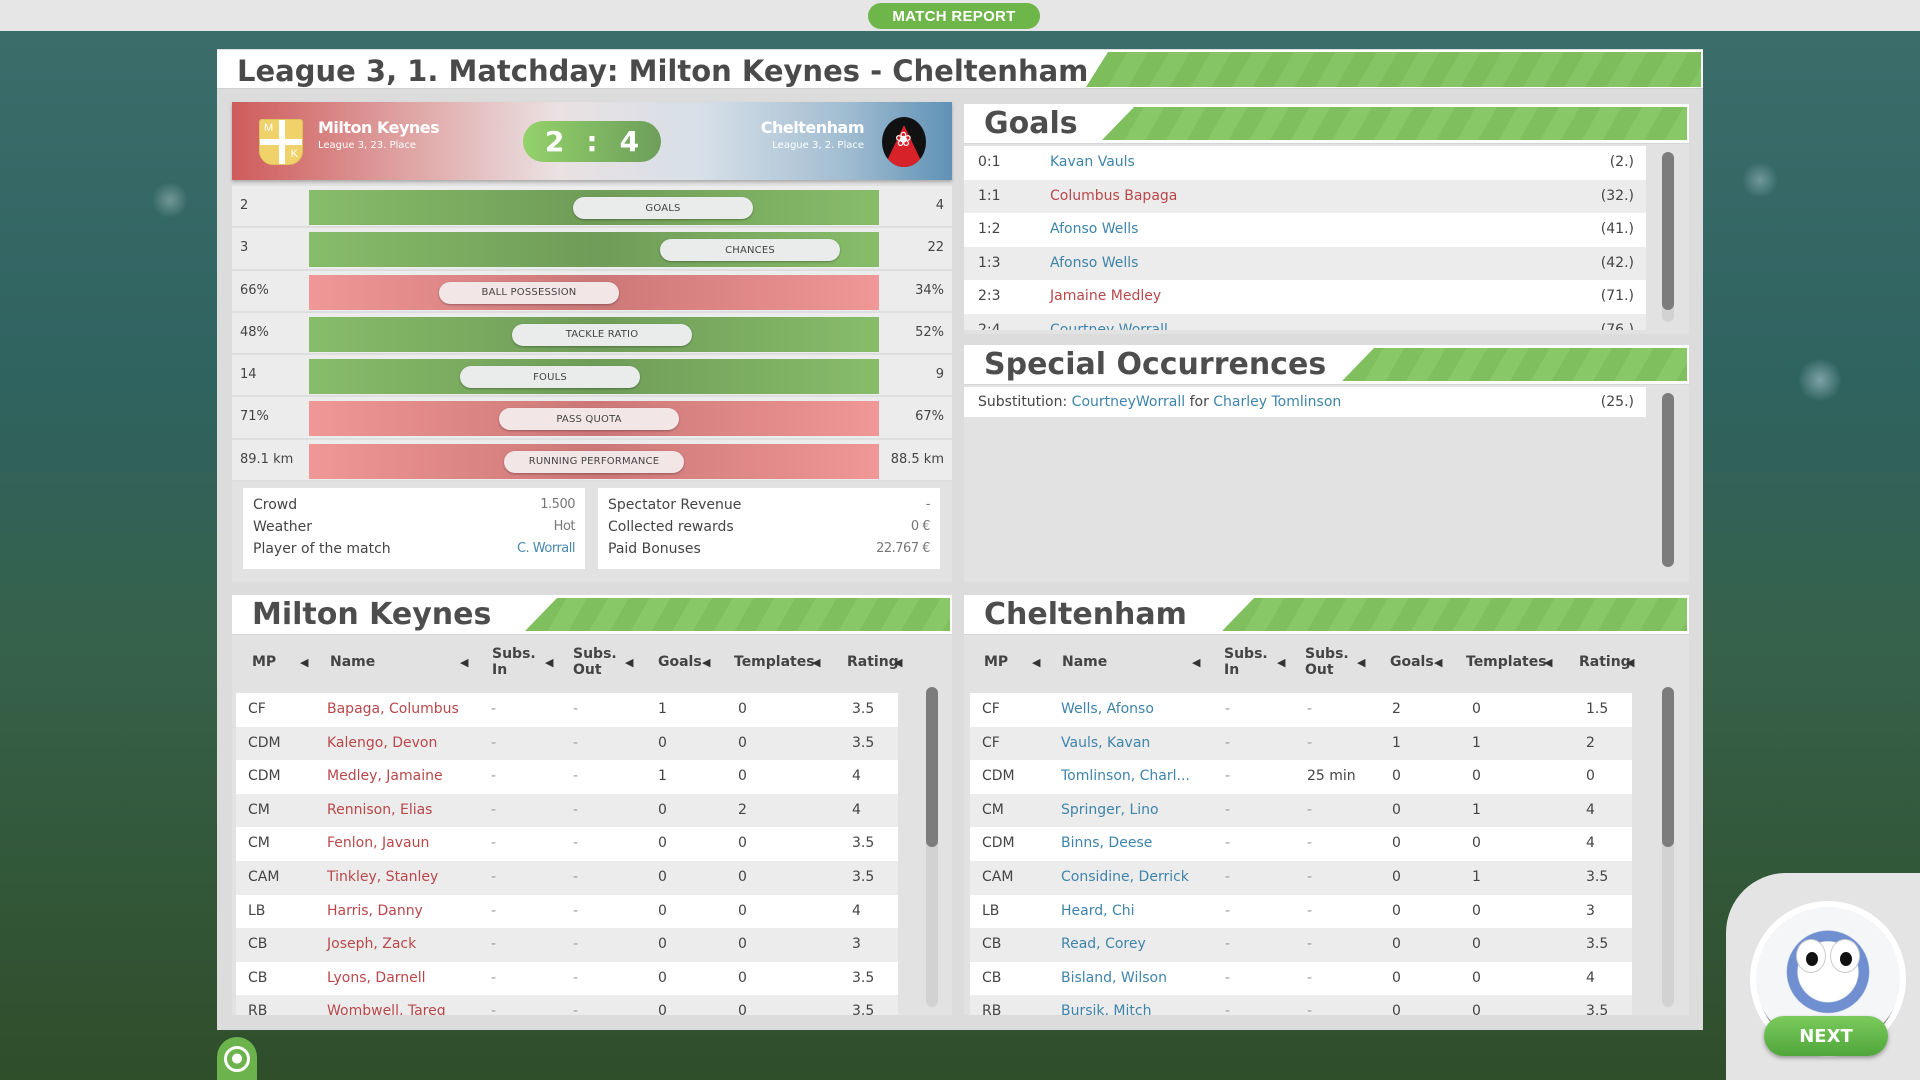 The image size is (1920, 1080). What do you see at coordinates (1098, 912) in the screenshot?
I see `player-name-link: Heard, Chi` at bounding box center [1098, 912].